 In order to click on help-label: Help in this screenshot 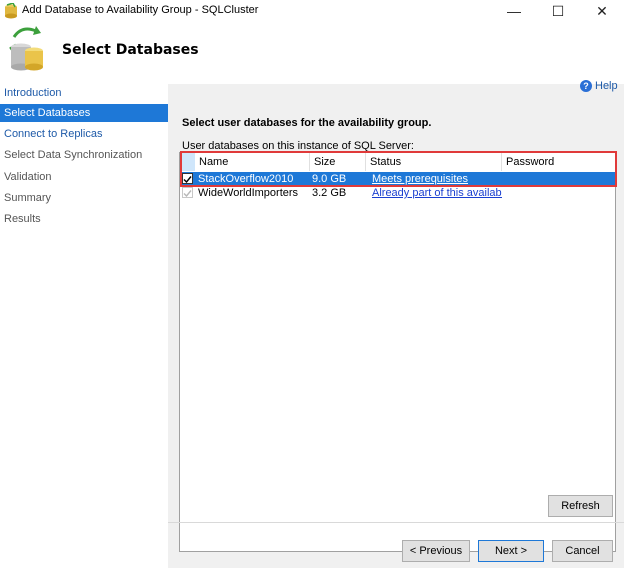, I will do `click(606, 86)`.